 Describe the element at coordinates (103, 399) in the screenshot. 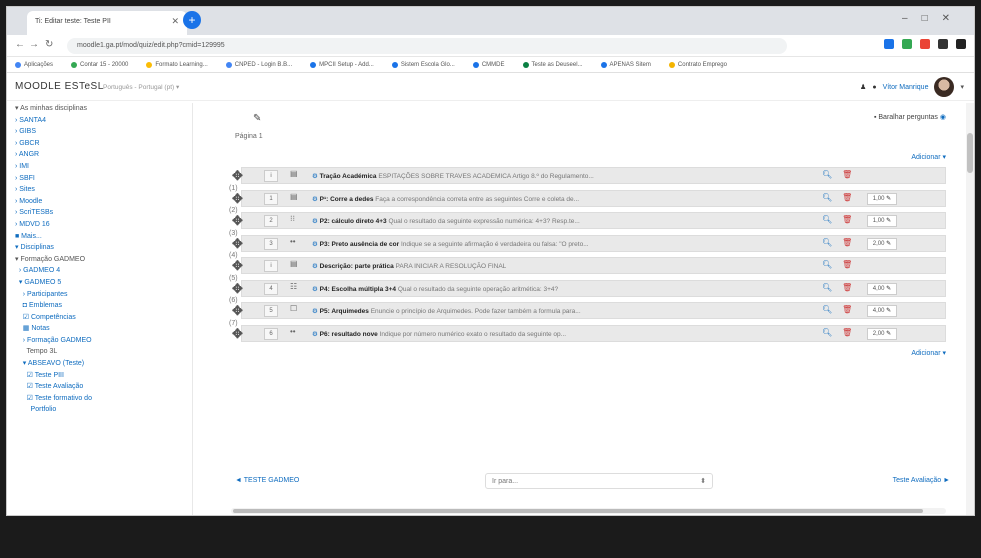

I see `sidebar-item: ☑ Teste formativo do` at that location.